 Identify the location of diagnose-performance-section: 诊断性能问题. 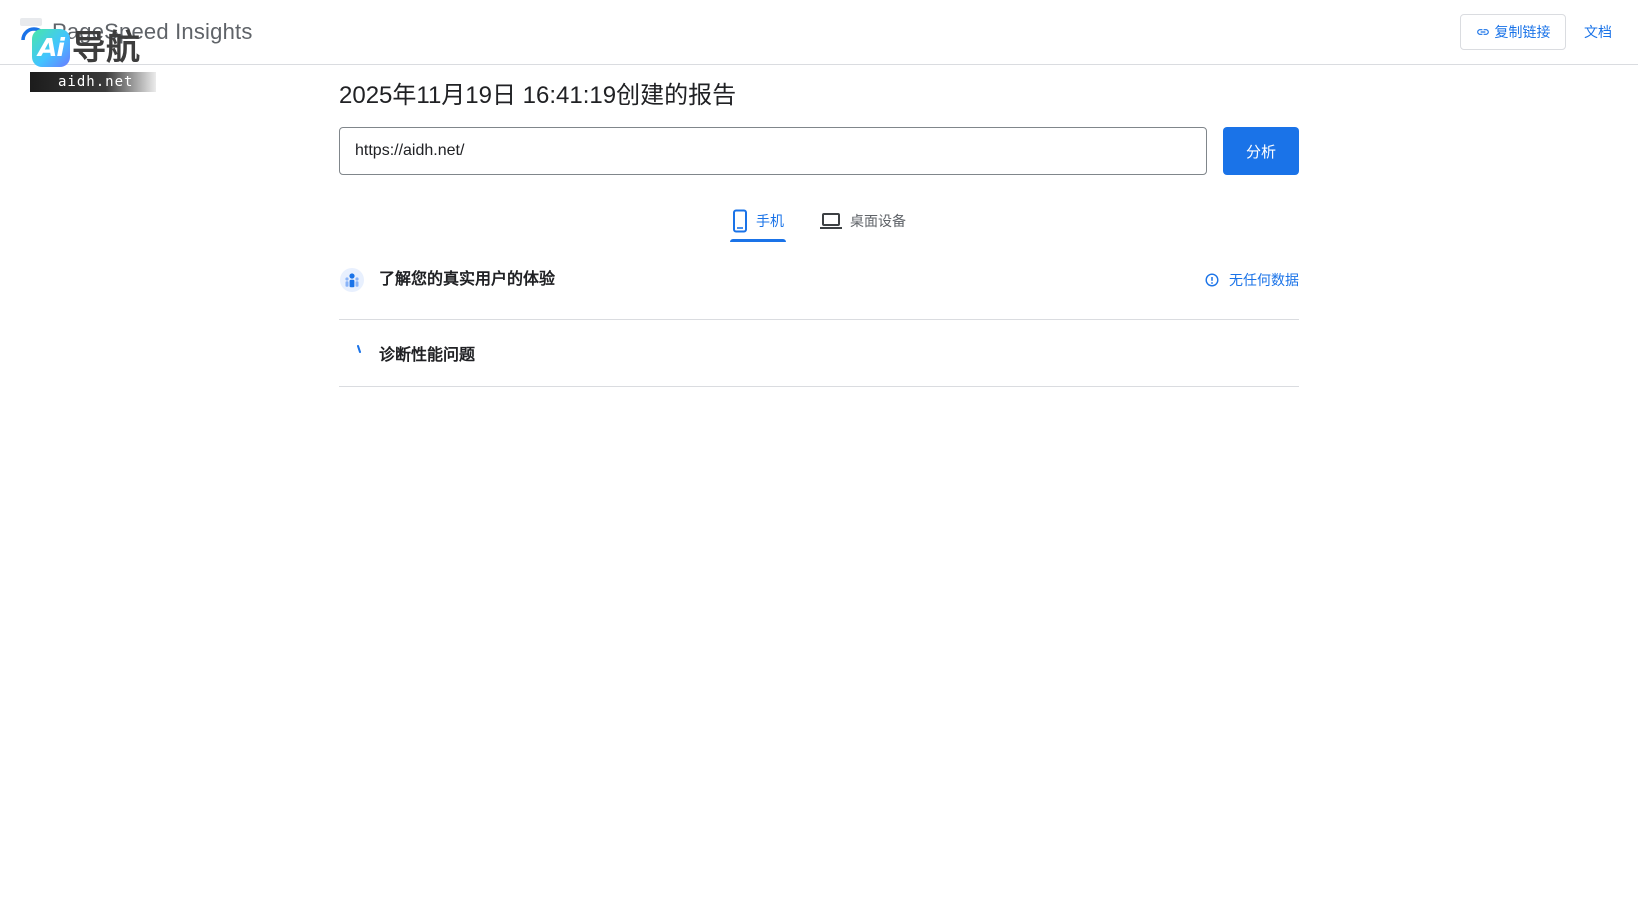
(819, 348).